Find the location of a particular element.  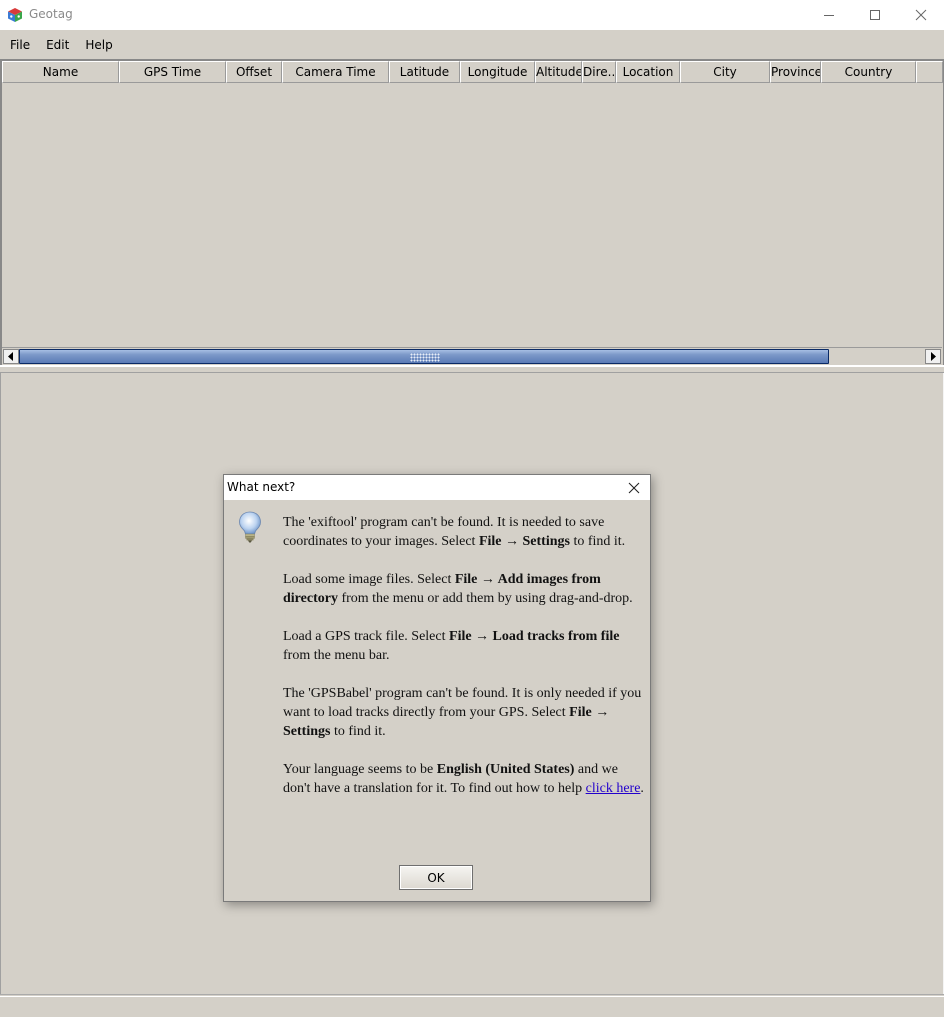

column-header-altitude: Altitude is located at coordinates (558, 72).